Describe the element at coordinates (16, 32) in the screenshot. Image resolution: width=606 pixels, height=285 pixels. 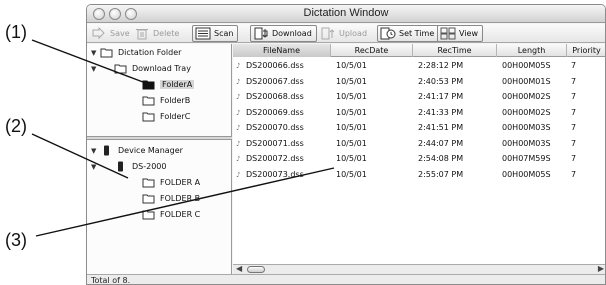
I see `callout-1: (1)` at that location.